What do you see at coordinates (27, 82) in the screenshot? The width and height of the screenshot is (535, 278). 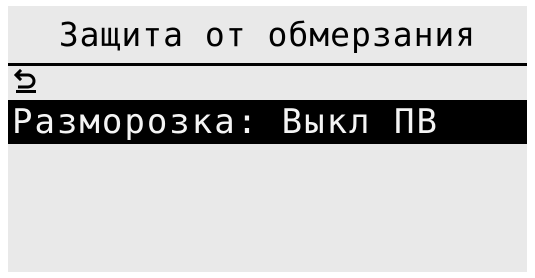 I see `return-arrow-icon` at bounding box center [27, 82].